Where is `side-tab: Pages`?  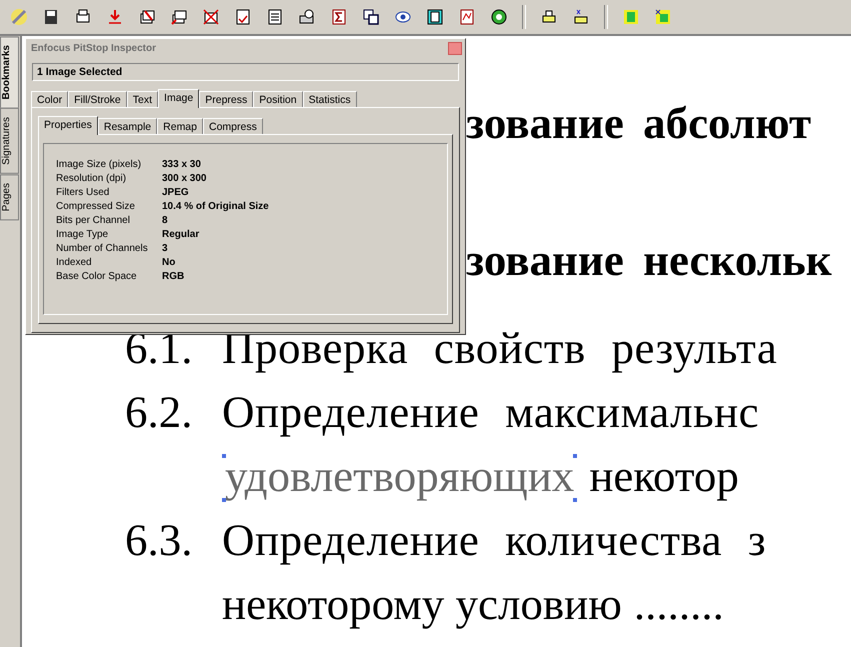
side-tab: Pages is located at coordinates (9, 197).